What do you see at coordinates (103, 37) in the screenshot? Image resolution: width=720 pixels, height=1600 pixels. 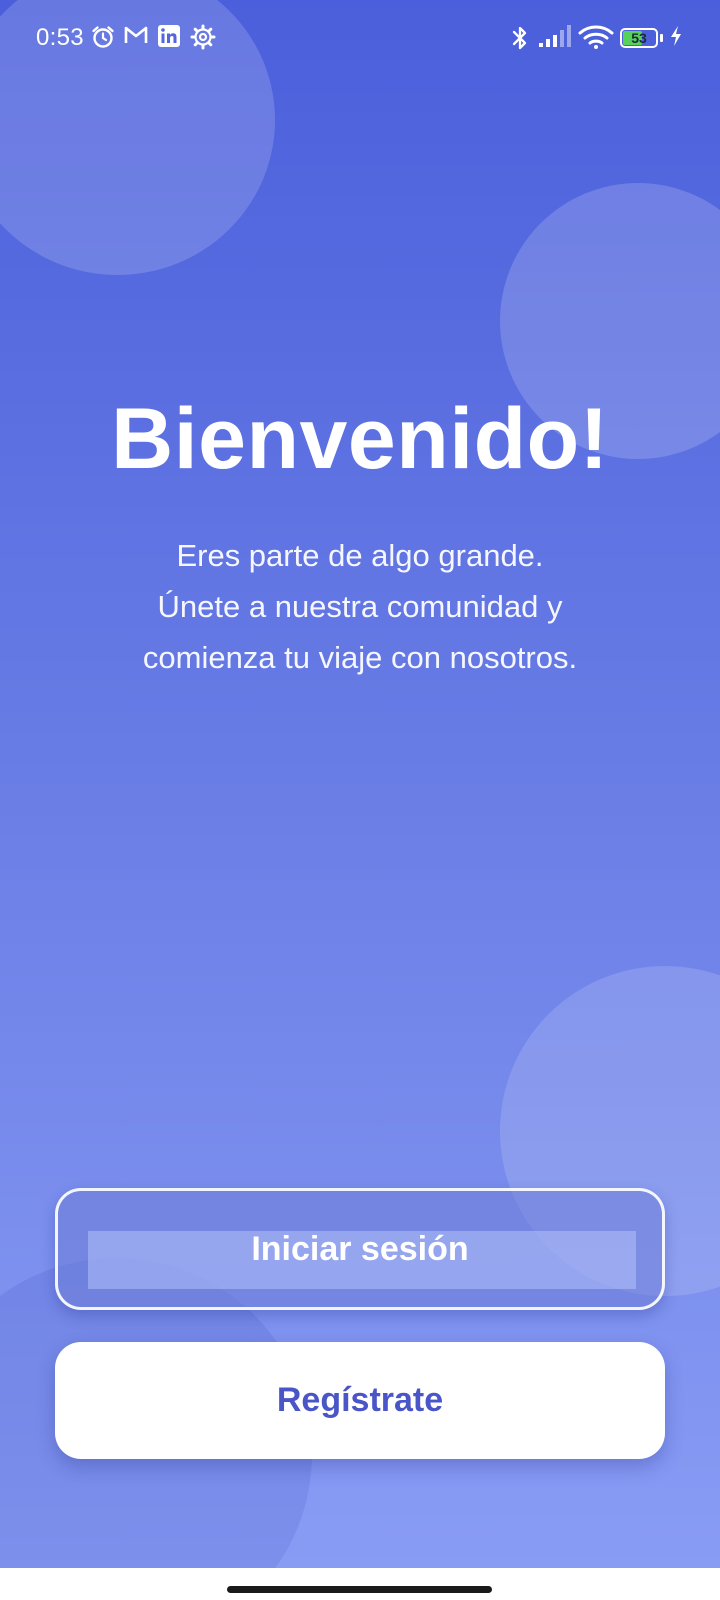 I see `alarm-icon` at bounding box center [103, 37].